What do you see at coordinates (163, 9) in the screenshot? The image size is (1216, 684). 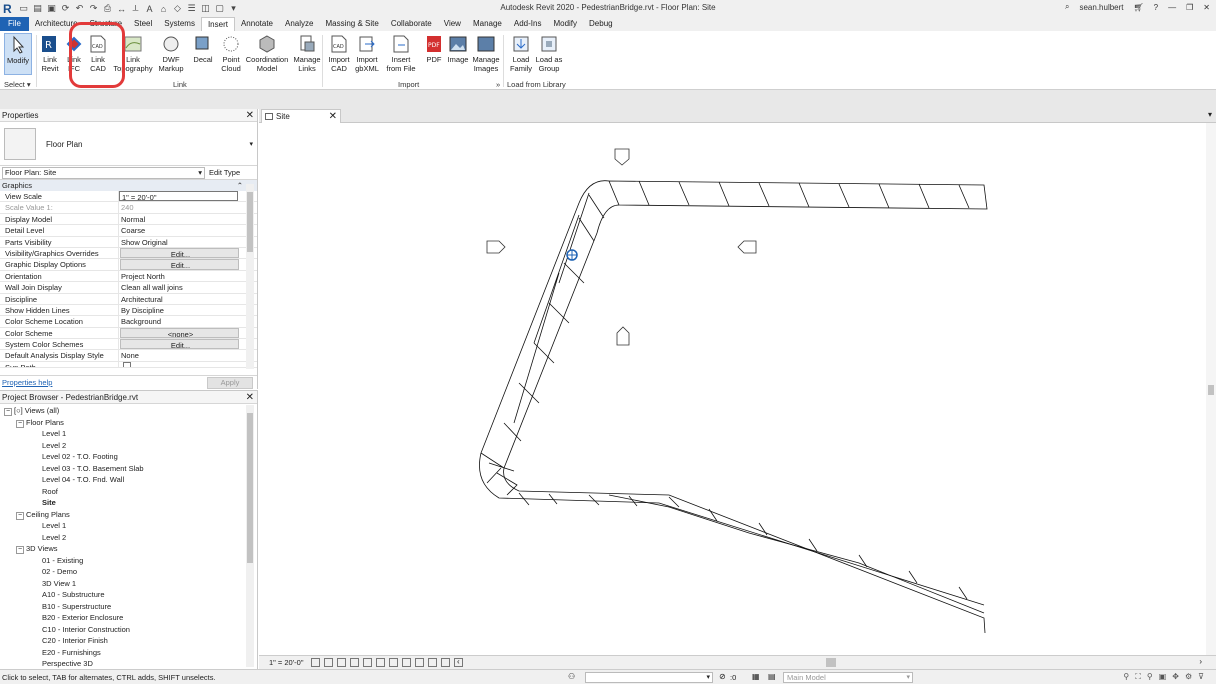 I see `3d-view-icon: ⌂` at bounding box center [163, 9].